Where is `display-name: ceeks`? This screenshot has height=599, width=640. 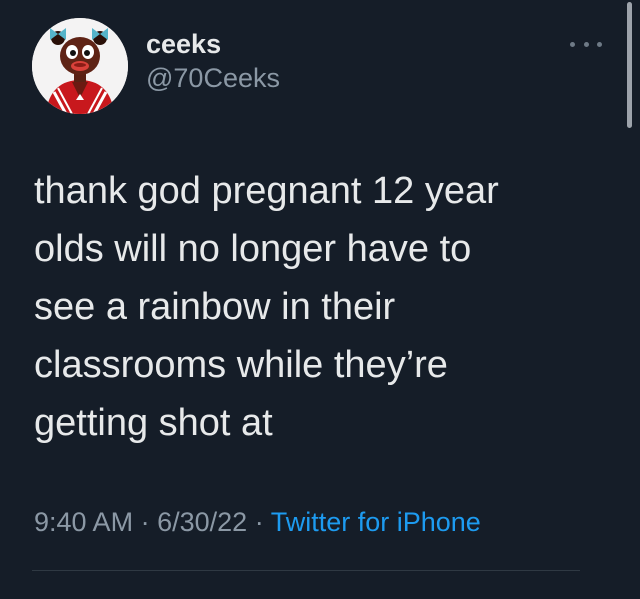 display-name: ceeks is located at coordinates (213, 44).